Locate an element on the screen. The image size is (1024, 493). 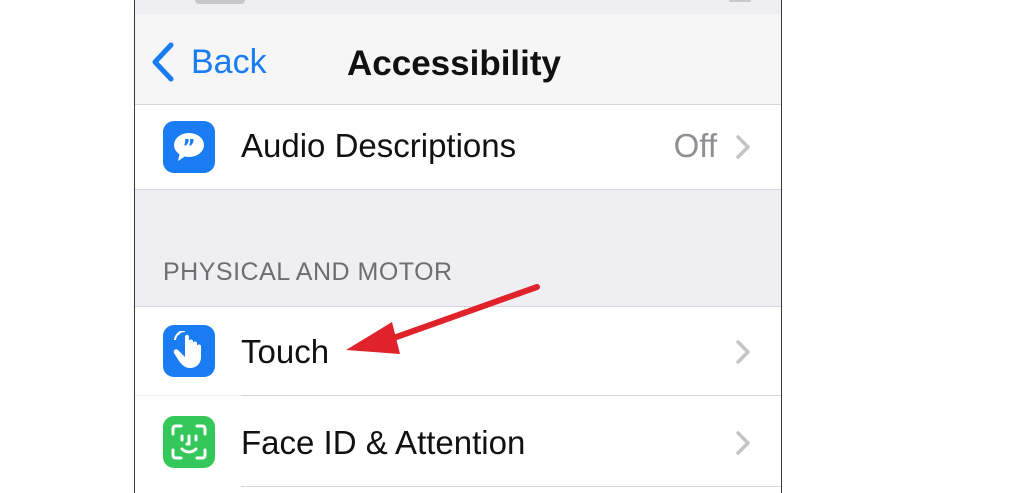
navigation-bar: Back Accessibility is located at coordinates (458, 59).